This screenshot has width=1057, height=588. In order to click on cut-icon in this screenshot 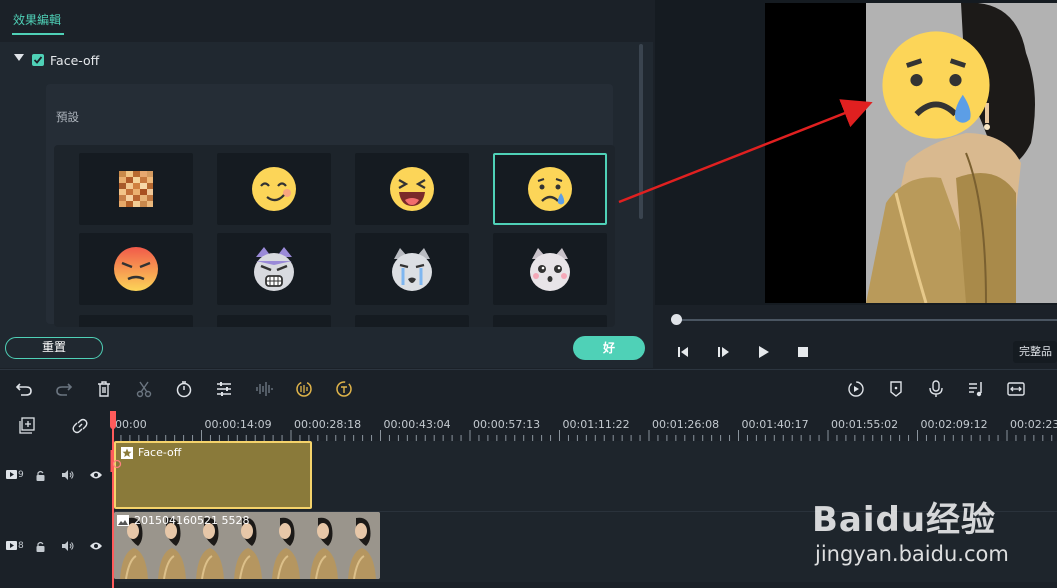, I will do `click(144, 389)`.